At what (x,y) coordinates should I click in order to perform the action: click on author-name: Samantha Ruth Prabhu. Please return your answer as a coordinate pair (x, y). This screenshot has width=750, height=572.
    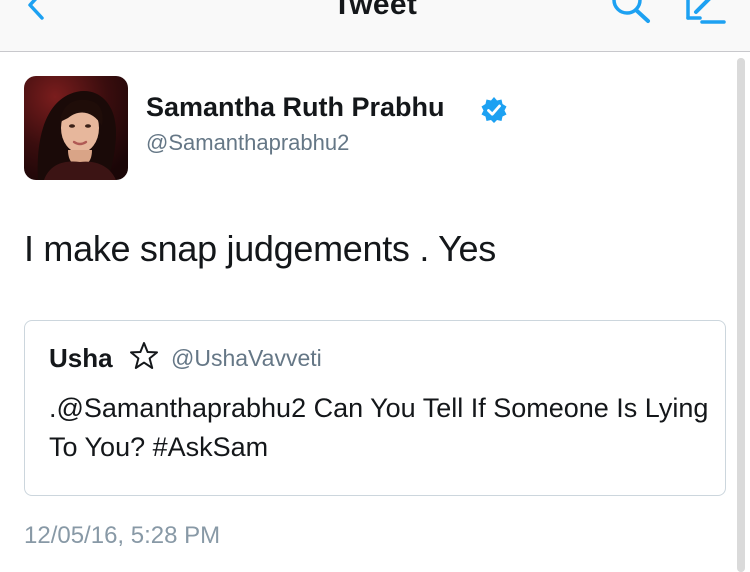
    Looking at the image, I should click on (295, 107).